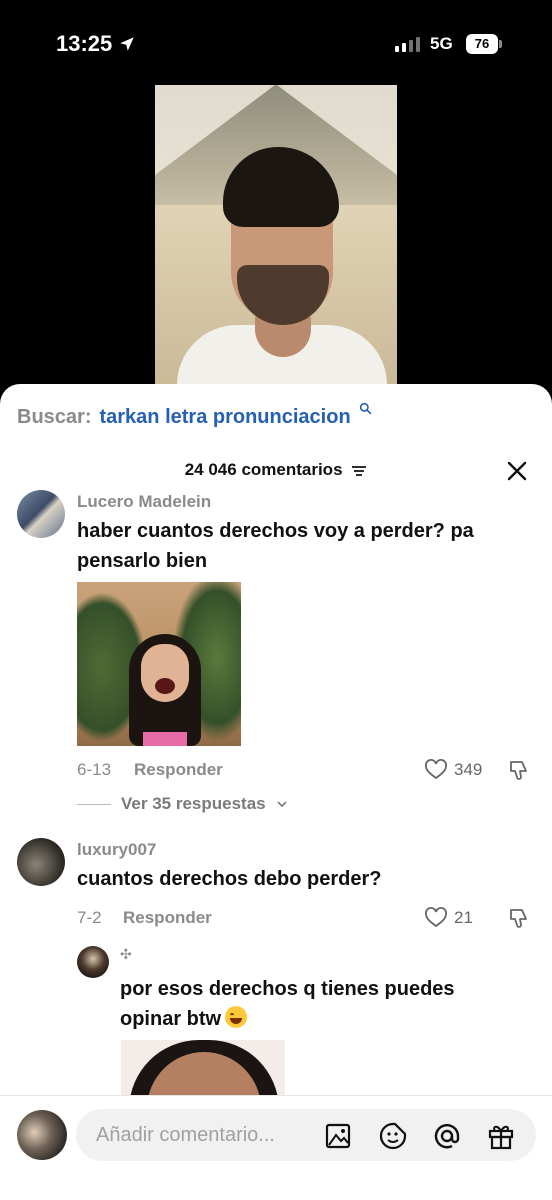 This screenshot has width=552, height=1200. What do you see at coordinates (338, 1136) in the screenshot?
I see `image-icon` at bounding box center [338, 1136].